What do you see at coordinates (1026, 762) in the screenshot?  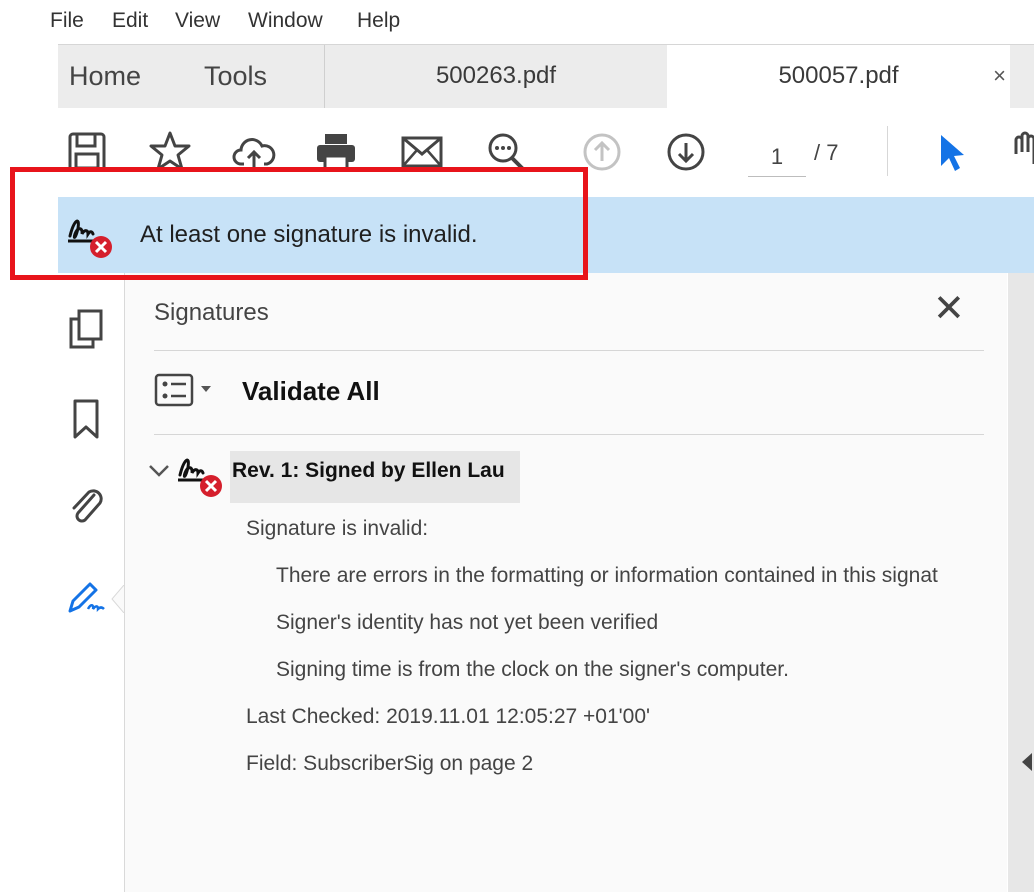 I see `collapse-arrow-icon` at bounding box center [1026, 762].